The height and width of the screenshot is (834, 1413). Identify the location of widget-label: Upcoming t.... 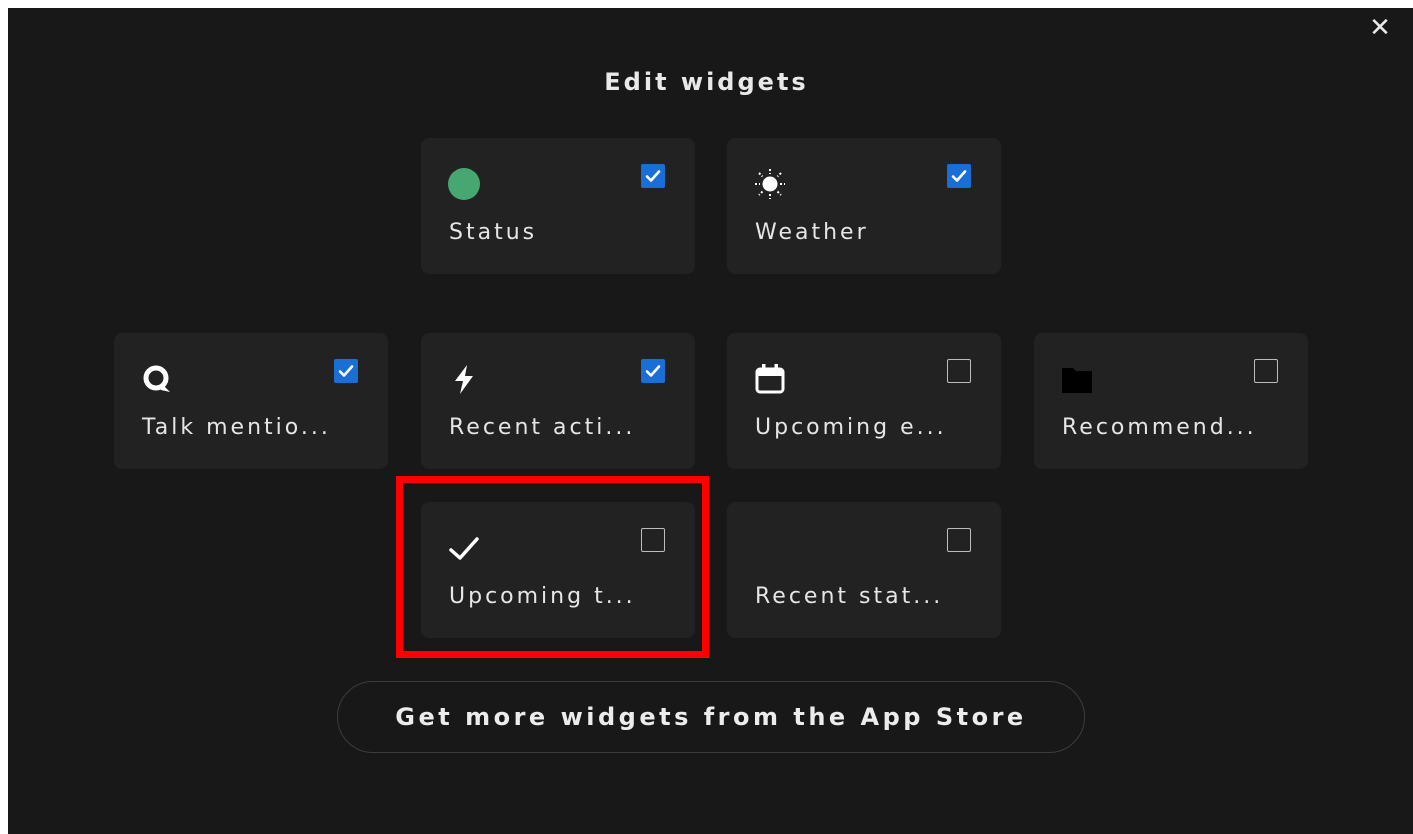
(542, 596).